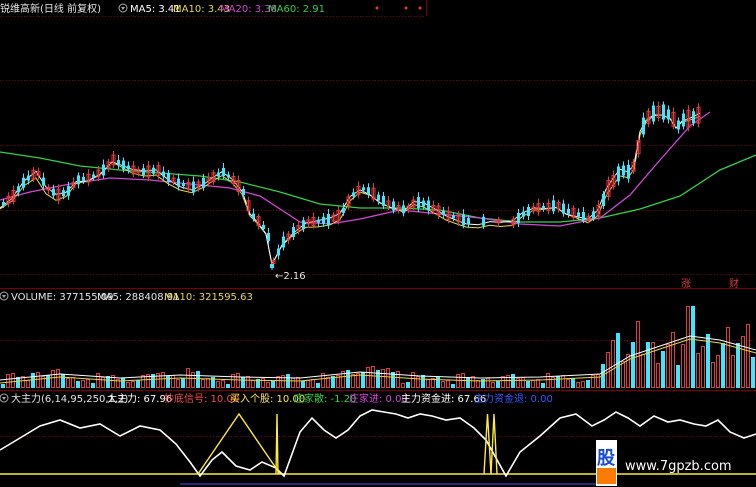 Image resolution: width=756 pixels, height=487 pixels. Describe the element at coordinates (50, 8) in the screenshot. I see `stock-title: 锐维高新(日线 前复权)` at that location.